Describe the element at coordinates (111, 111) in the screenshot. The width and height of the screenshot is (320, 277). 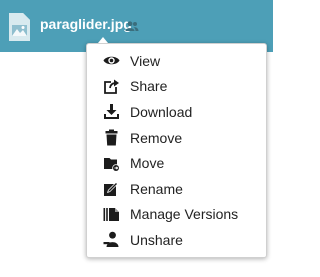
I see `download-icon` at that location.